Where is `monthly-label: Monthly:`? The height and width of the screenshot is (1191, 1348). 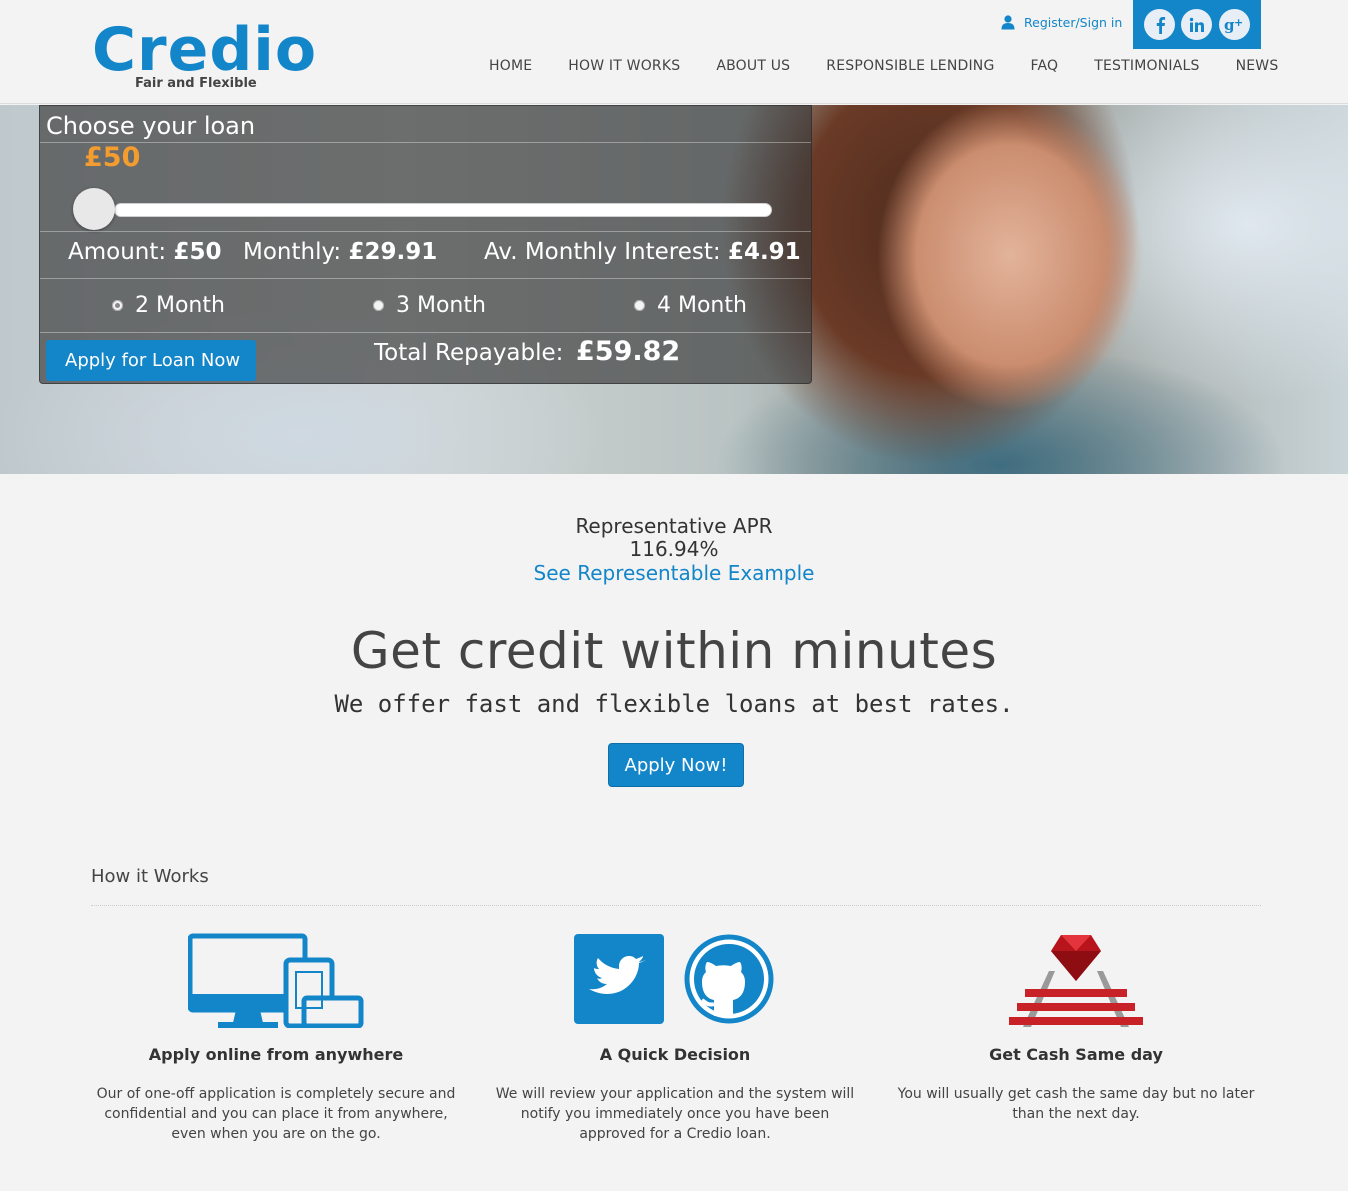
monthly-label: Monthly: is located at coordinates (292, 252).